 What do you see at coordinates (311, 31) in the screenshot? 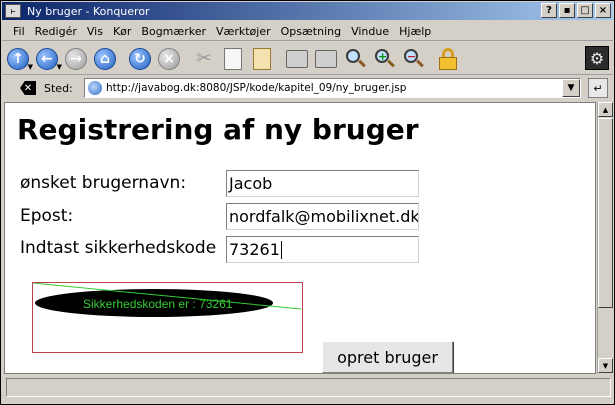
I see `menu-opsaetning: Opsætning` at bounding box center [311, 31].